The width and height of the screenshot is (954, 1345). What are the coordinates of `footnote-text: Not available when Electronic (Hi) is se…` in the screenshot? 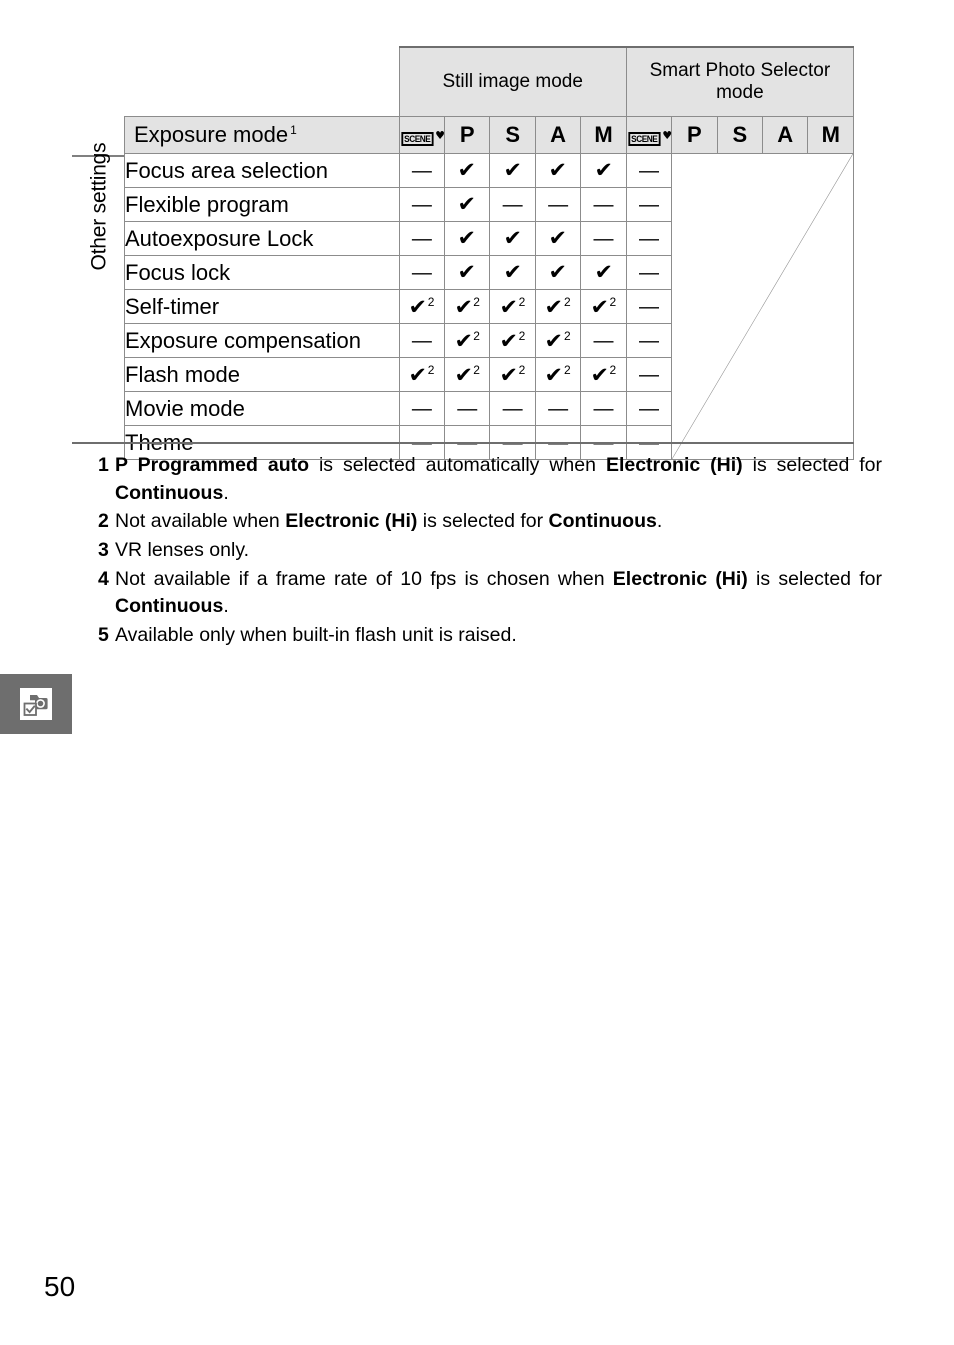 It's located at (389, 521).